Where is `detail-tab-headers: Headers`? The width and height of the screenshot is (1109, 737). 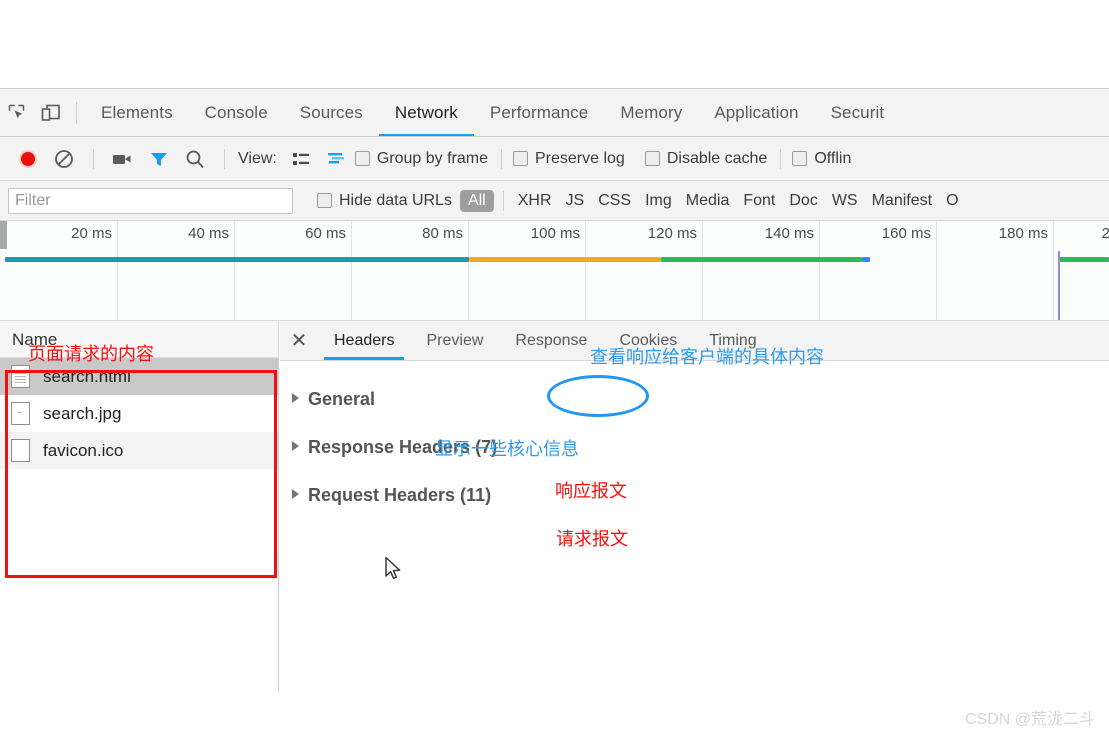 detail-tab-headers: Headers is located at coordinates (364, 340).